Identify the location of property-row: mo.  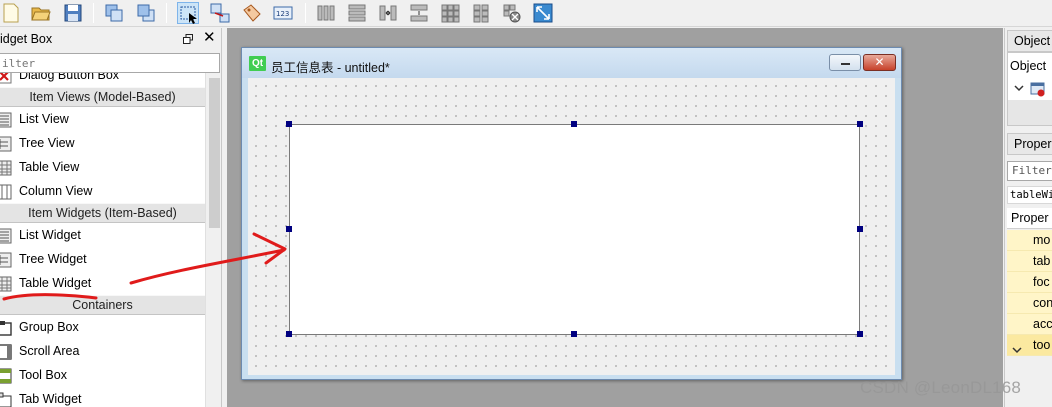
(1029, 240).